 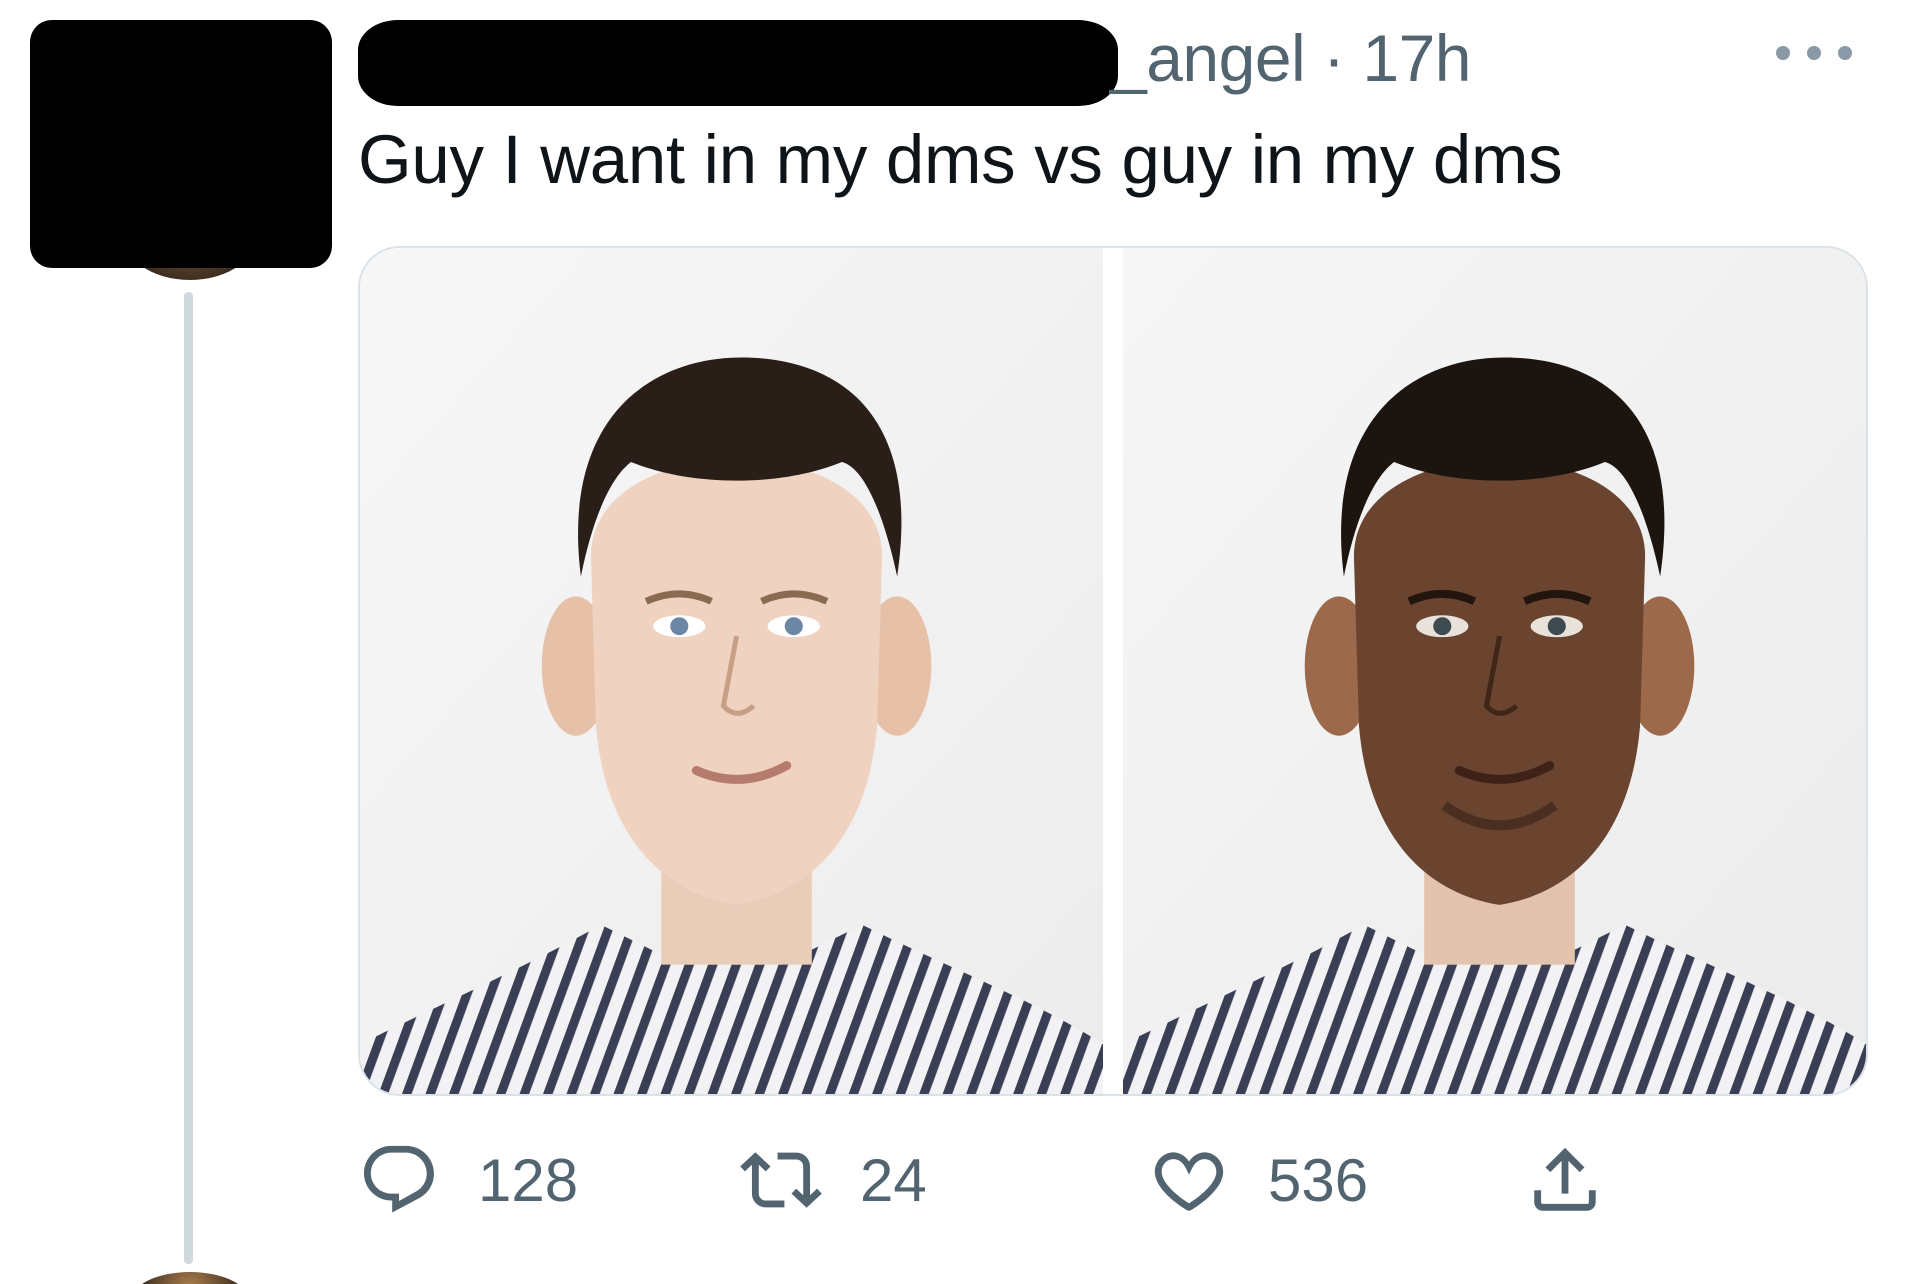 I want to click on timestamp: 17h, so click(x=1416, y=58).